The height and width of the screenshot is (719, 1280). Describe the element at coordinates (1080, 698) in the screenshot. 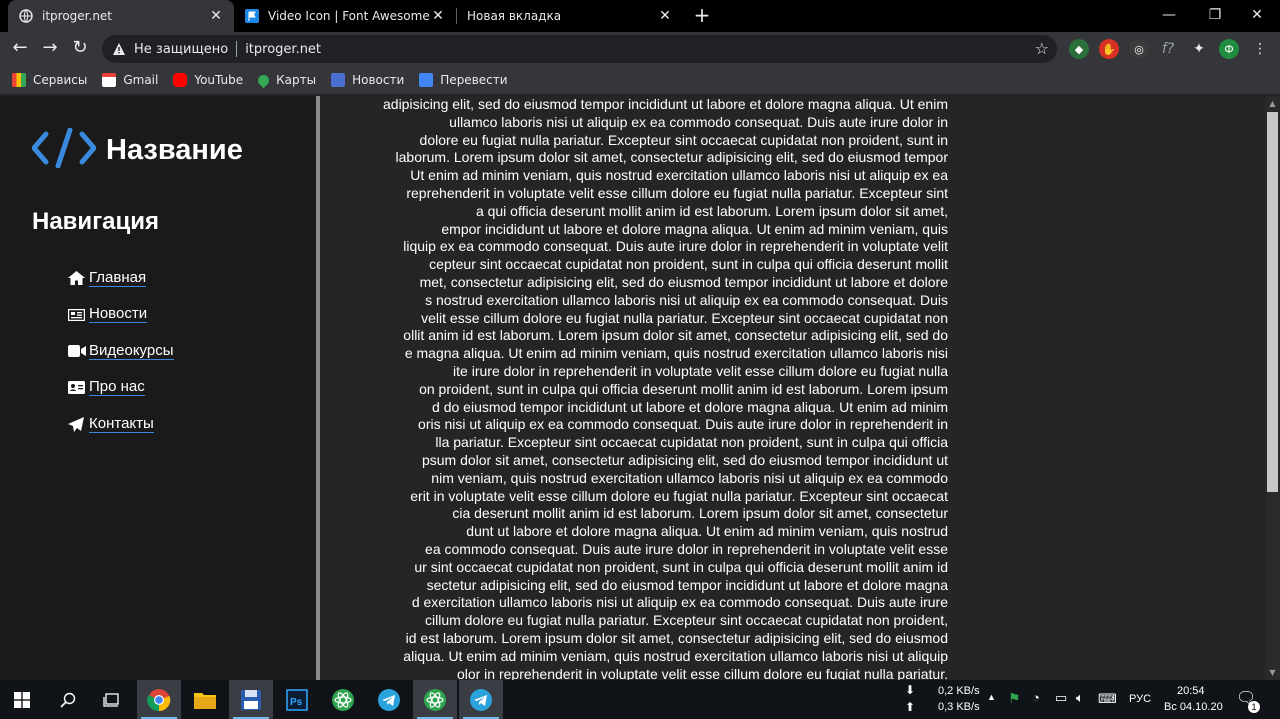

I see `volume-icon: 🔈︎` at that location.